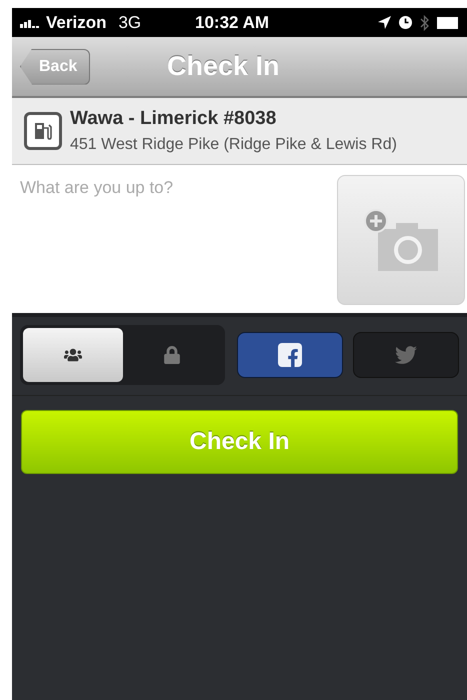 This screenshot has height=700, width=467. What do you see at coordinates (233, 144) in the screenshot?
I see `venue-address: 451 West Ridge Pike (Ridge Pike & Lewis Rd)` at bounding box center [233, 144].